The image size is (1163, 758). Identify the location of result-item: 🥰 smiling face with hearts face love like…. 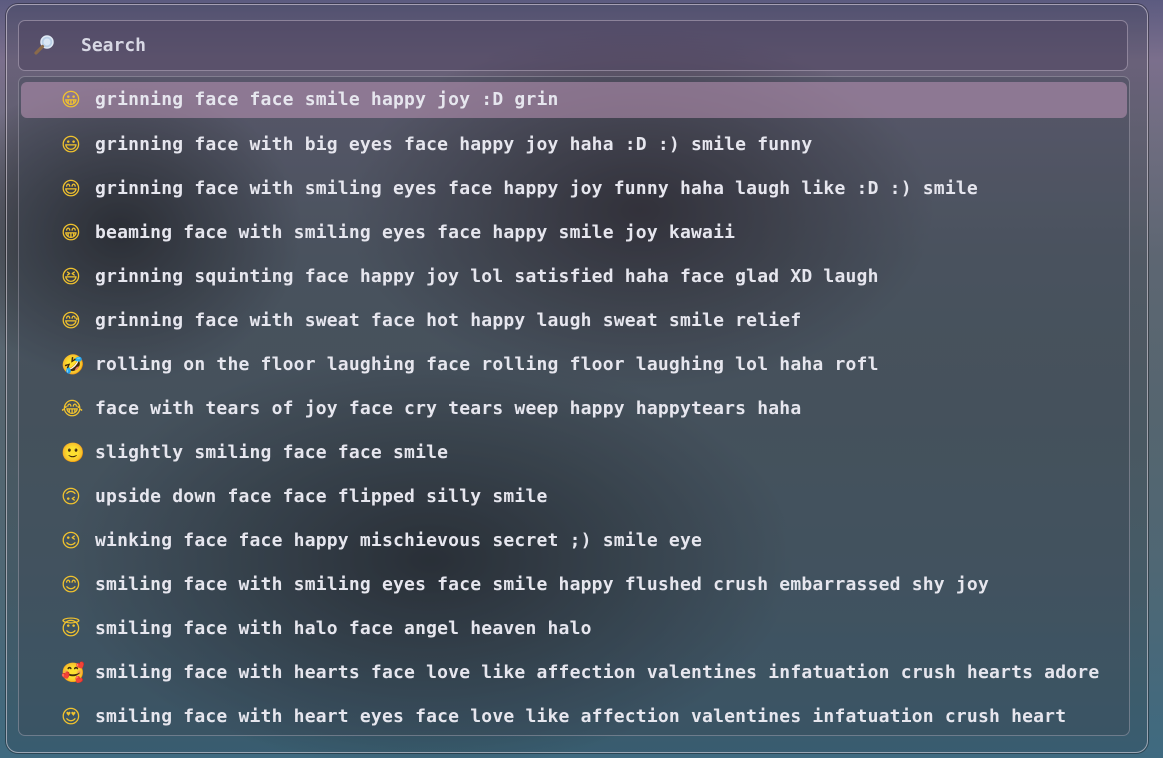
(574, 673).